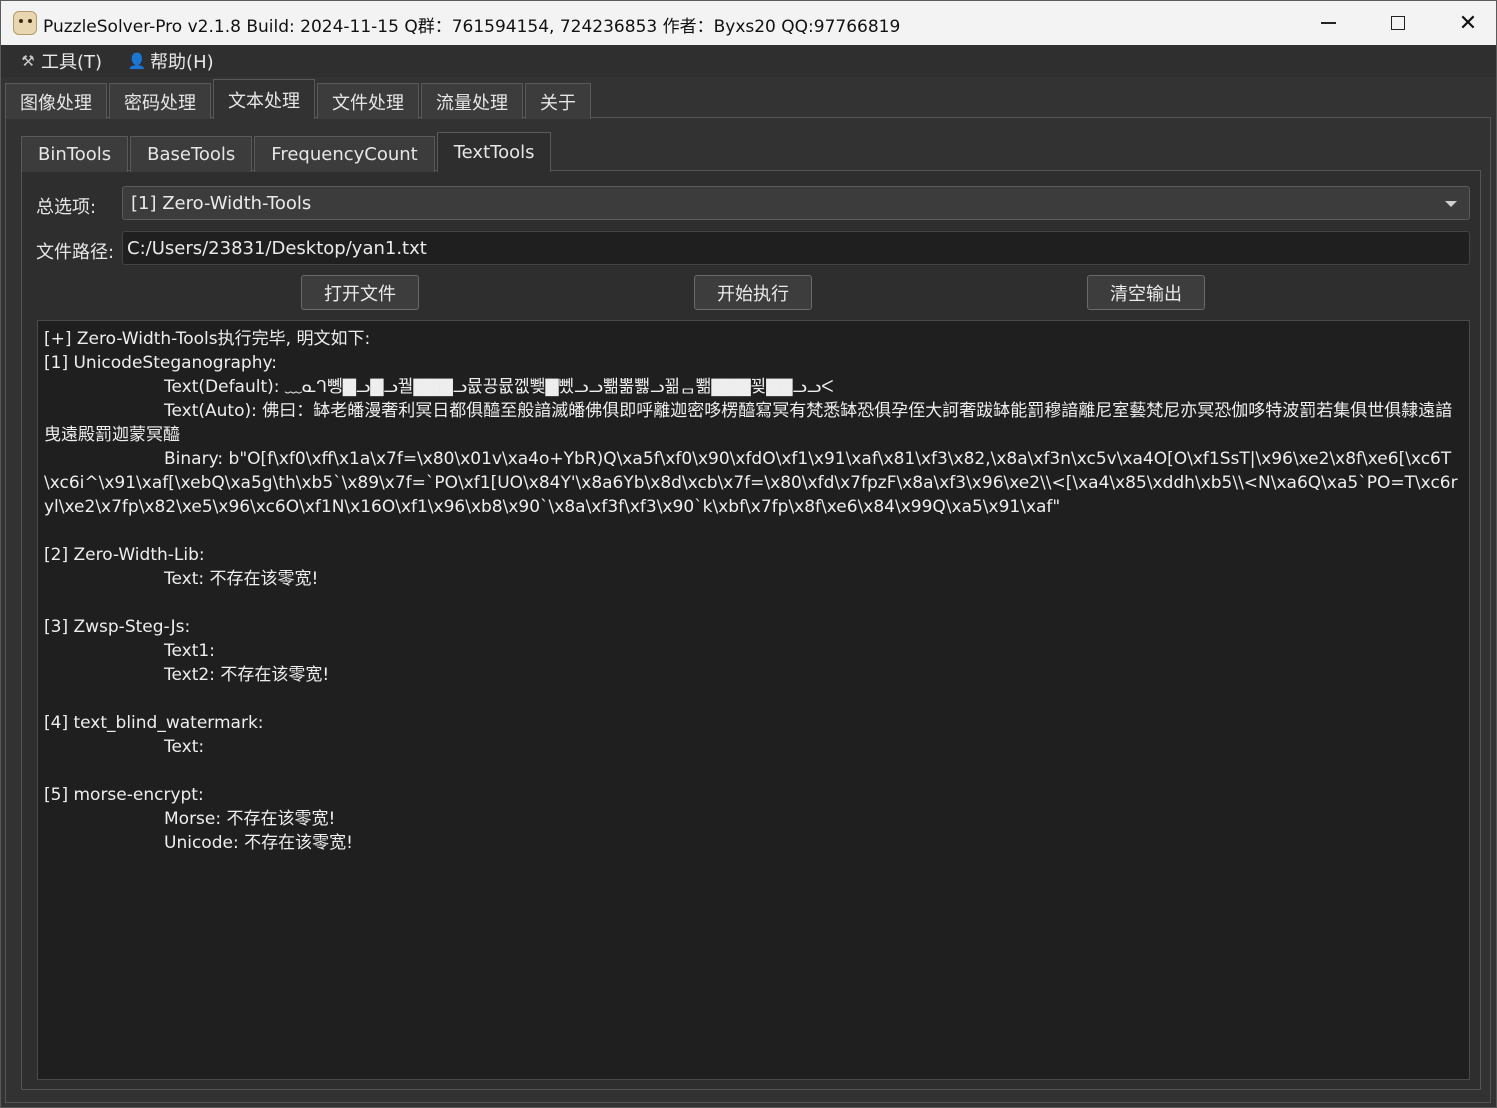 The image size is (1497, 1108). Describe the element at coordinates (748, 61) in the screenshot. I see `menu-bar: ⚒ 工具(T) 👤 帮助(H)` at that location.